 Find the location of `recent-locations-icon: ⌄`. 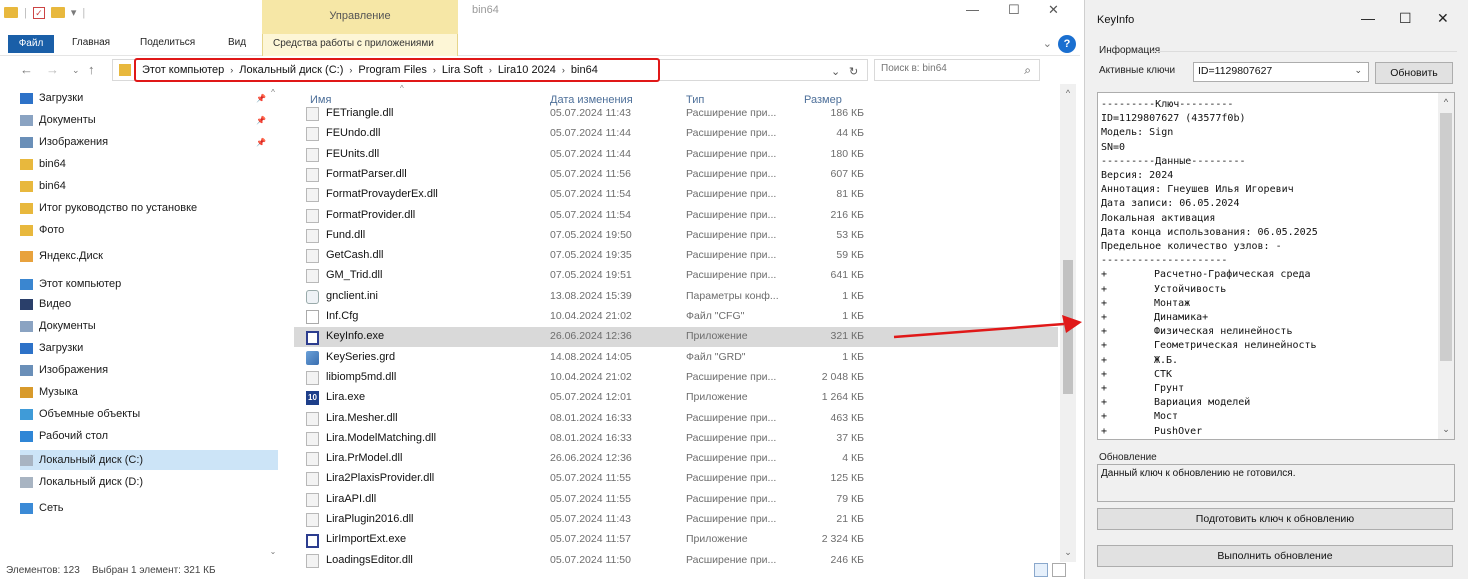

recent-locations-icon: ⌄ is located at coordinates (76, 70).